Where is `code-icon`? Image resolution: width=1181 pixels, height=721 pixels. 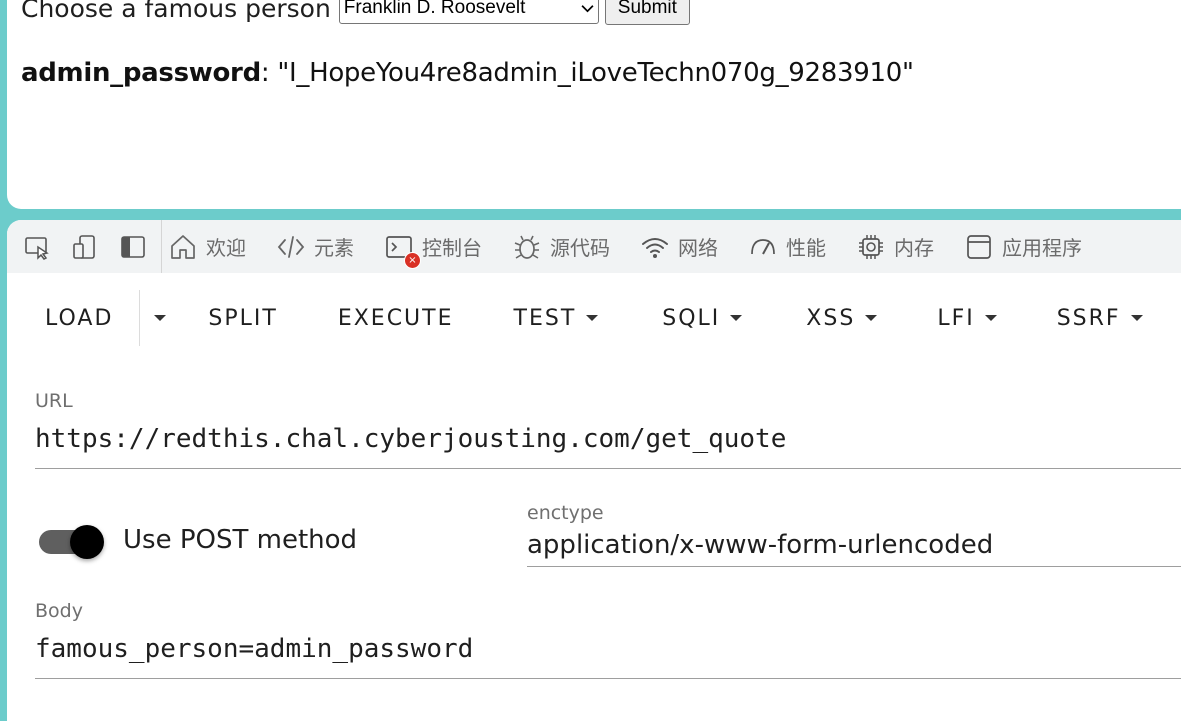
code-icon is located at coordinates (291, 246).